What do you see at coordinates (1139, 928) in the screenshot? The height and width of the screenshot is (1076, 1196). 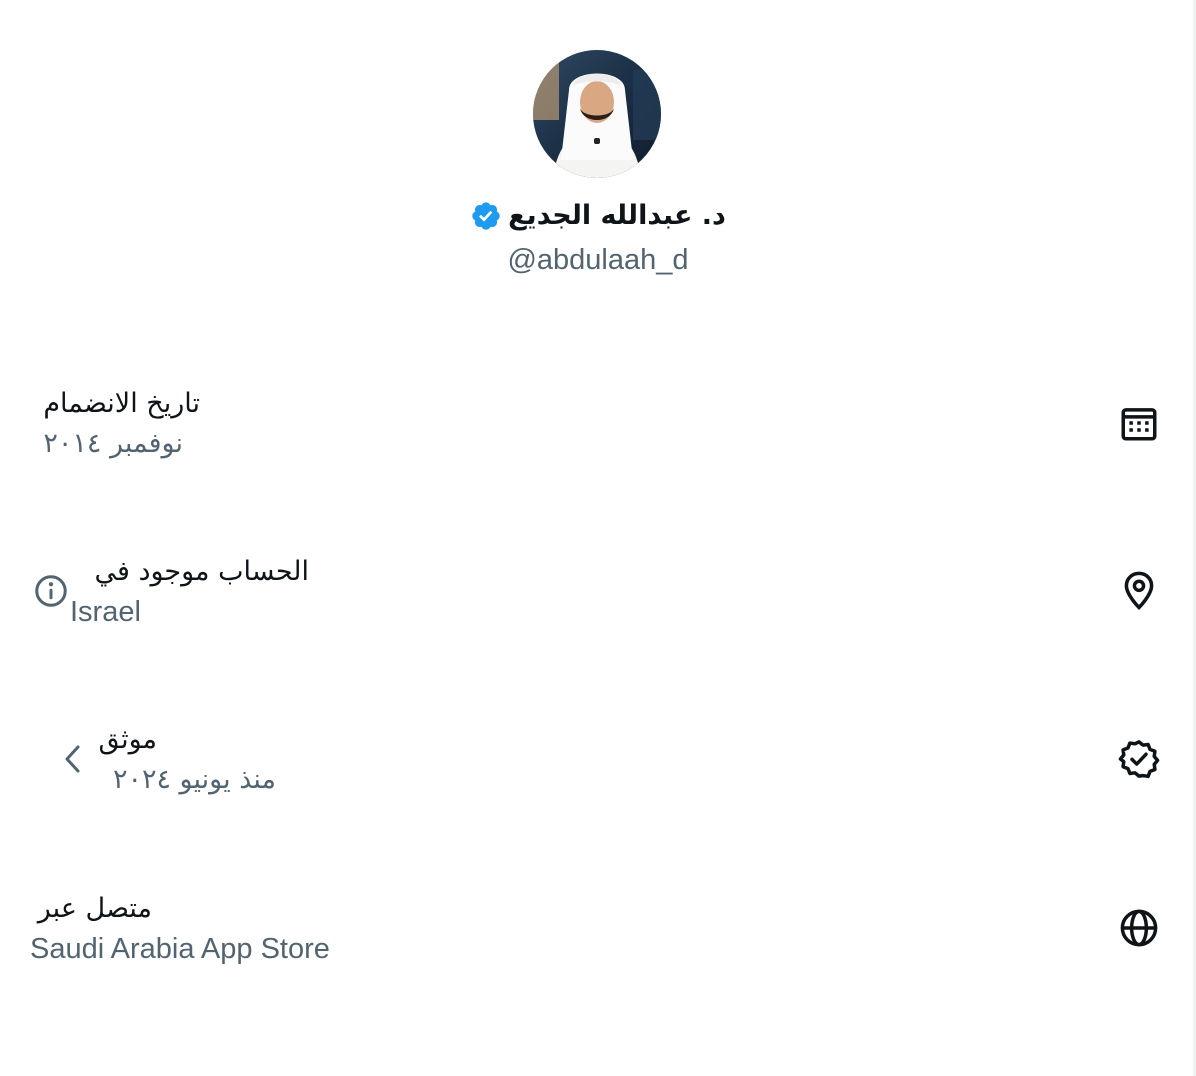 I see `globe-icon` at bounding box center [1139, 928].